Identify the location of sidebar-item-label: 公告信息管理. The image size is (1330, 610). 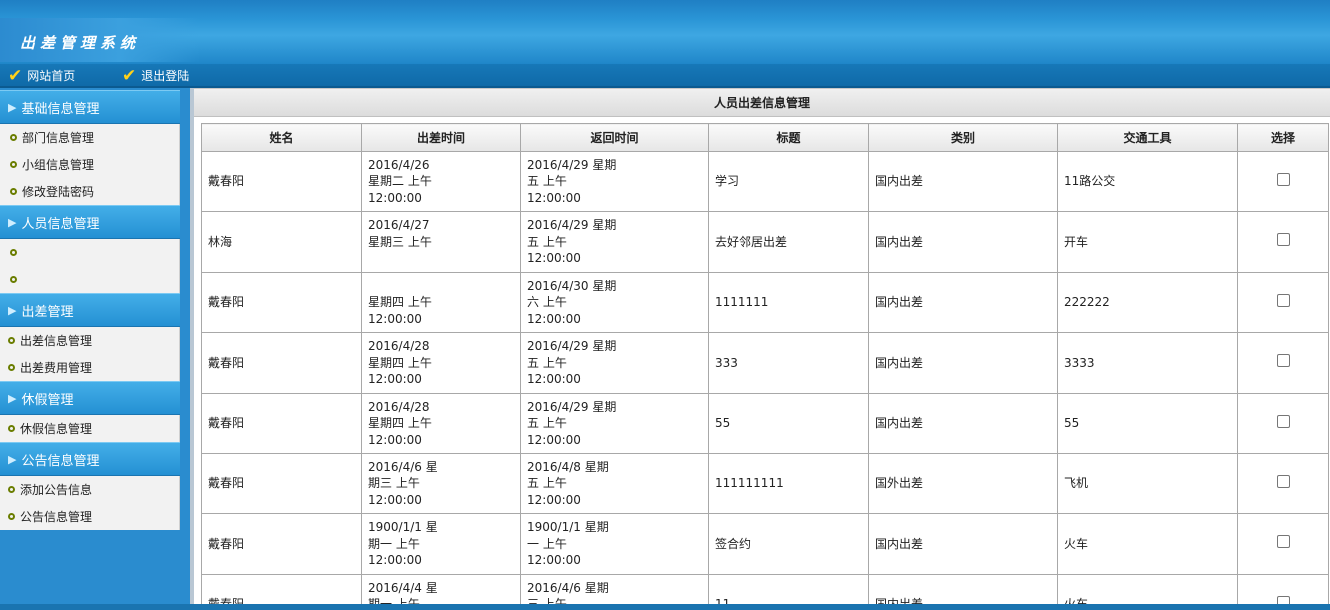
(56, 517).